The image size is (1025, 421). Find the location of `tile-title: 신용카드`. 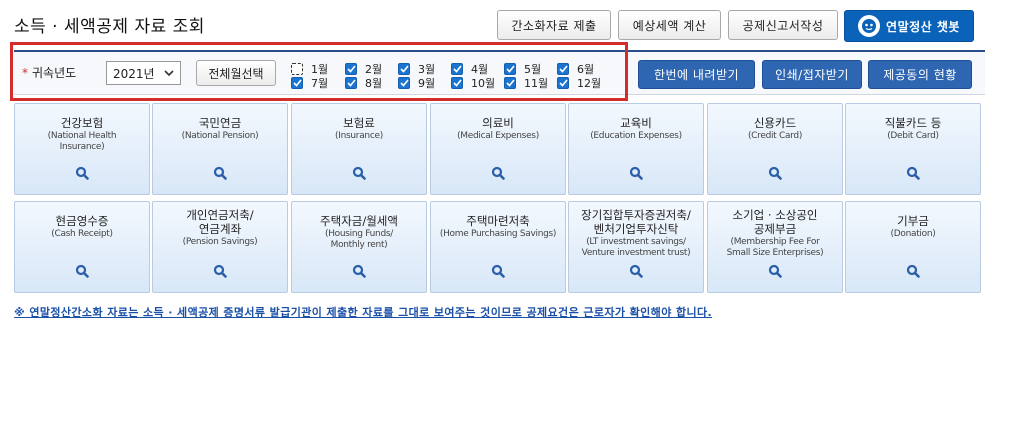

tile-title: 신용카드 is located at coordinates (775, 123).